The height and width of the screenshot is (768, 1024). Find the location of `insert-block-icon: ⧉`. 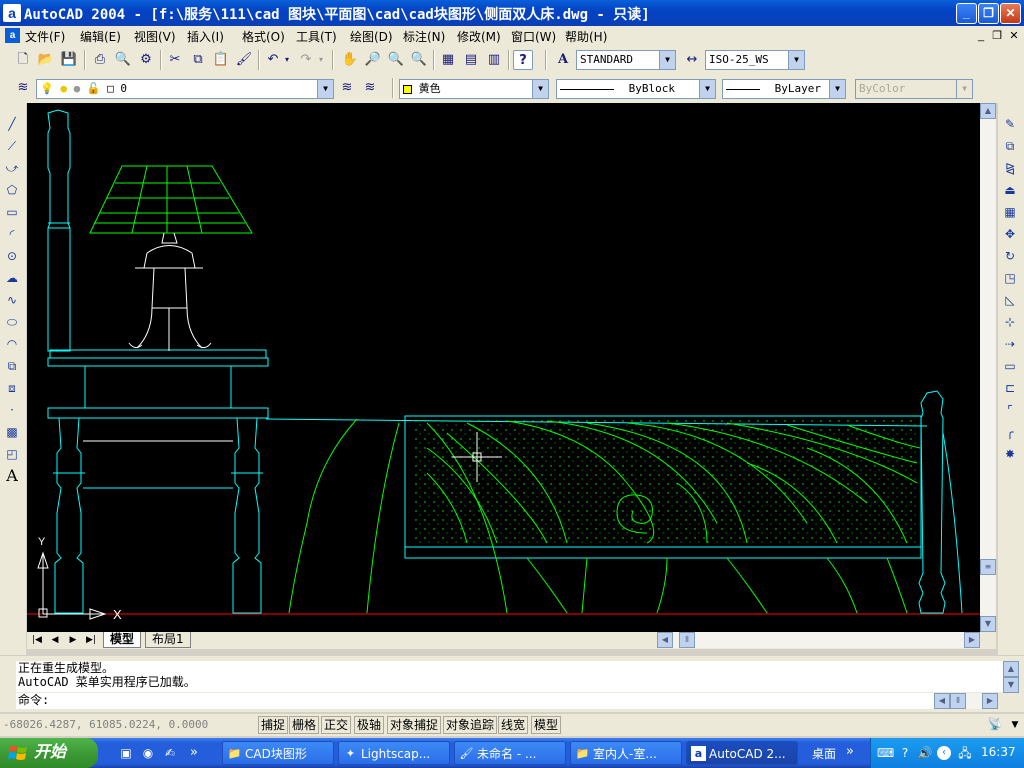

insert-block-icon: ⧉ is located at coordinates (12, 366).